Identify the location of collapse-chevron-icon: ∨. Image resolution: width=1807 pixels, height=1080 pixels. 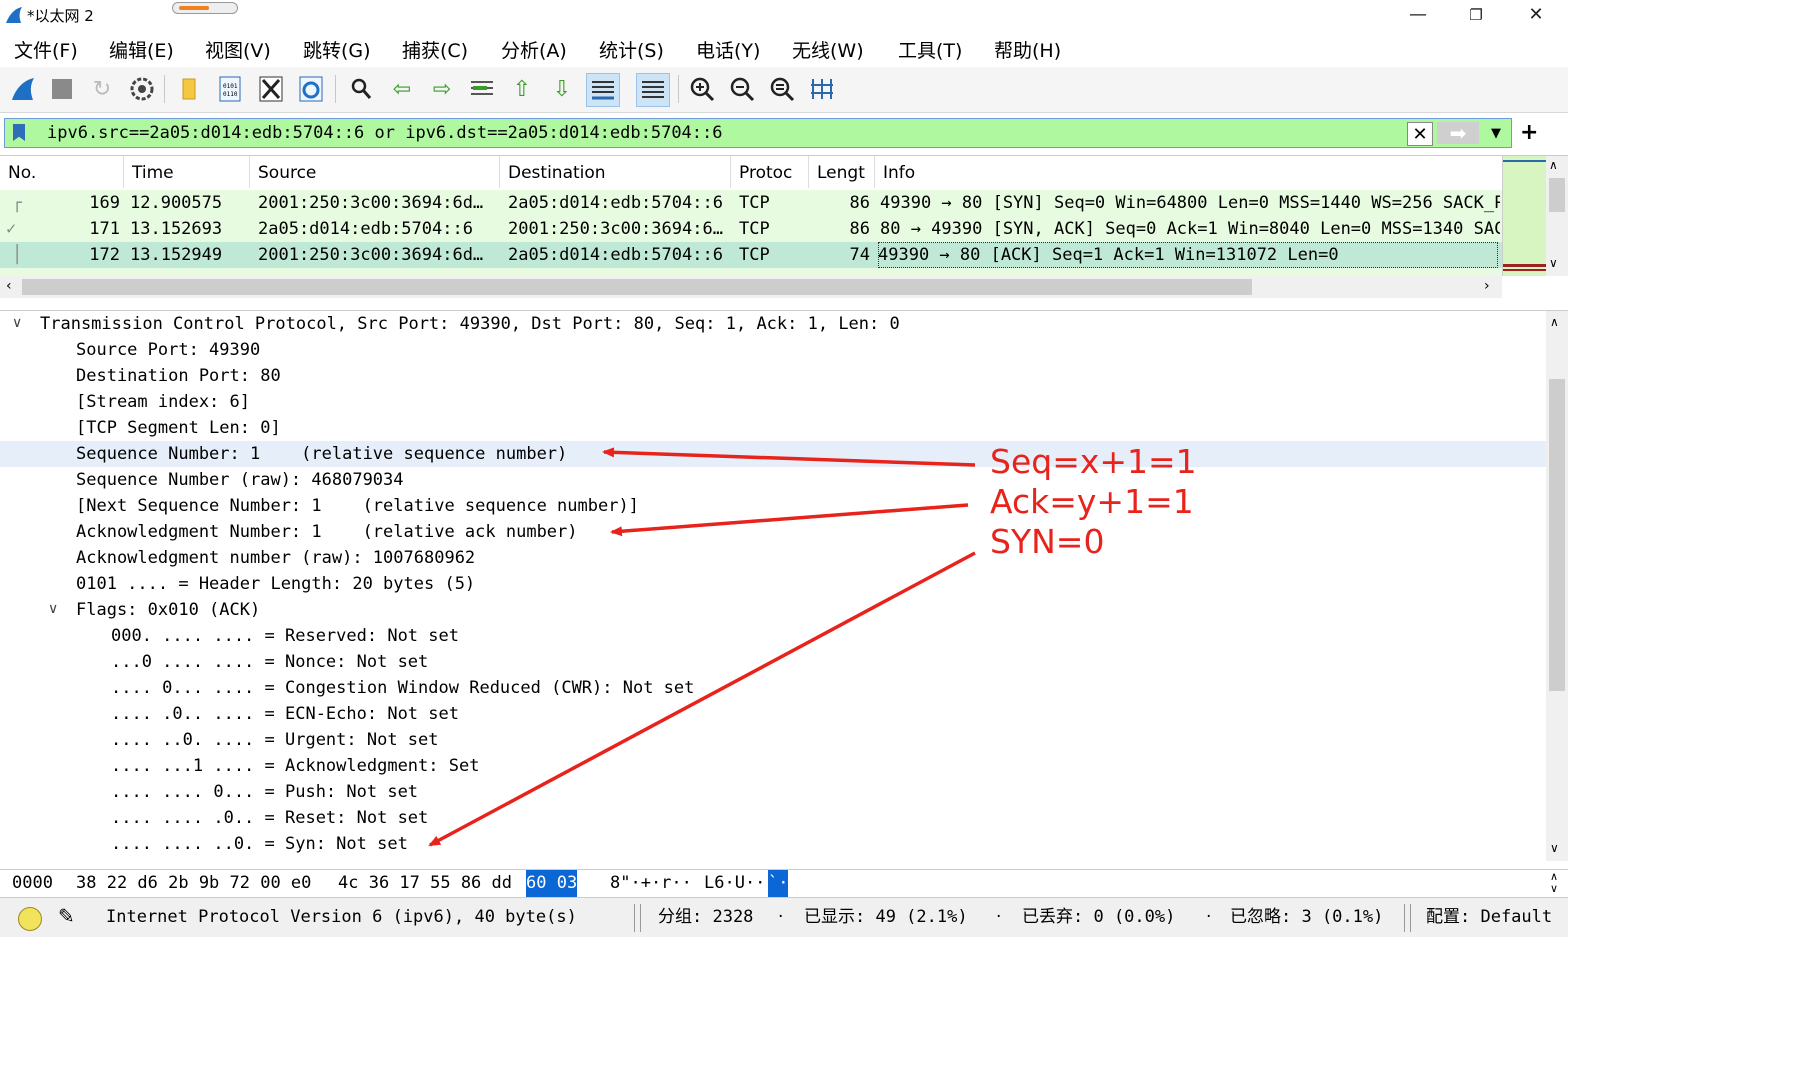
(17, 323).